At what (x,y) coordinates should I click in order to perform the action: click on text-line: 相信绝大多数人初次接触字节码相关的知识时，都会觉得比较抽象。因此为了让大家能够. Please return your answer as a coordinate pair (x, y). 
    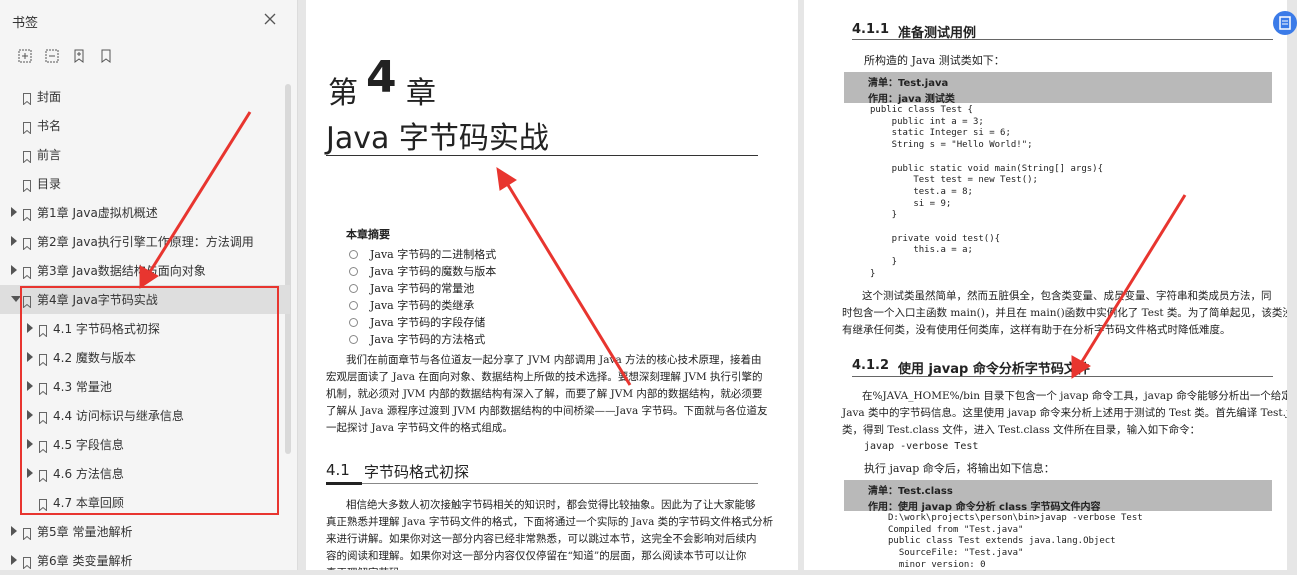
    Looking at the image, I should click on (551, 505).